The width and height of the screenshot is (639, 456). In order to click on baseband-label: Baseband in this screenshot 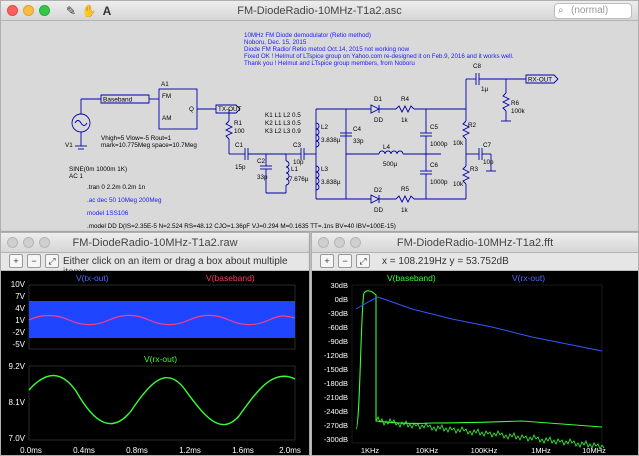, I will do `click(118, 100)`.